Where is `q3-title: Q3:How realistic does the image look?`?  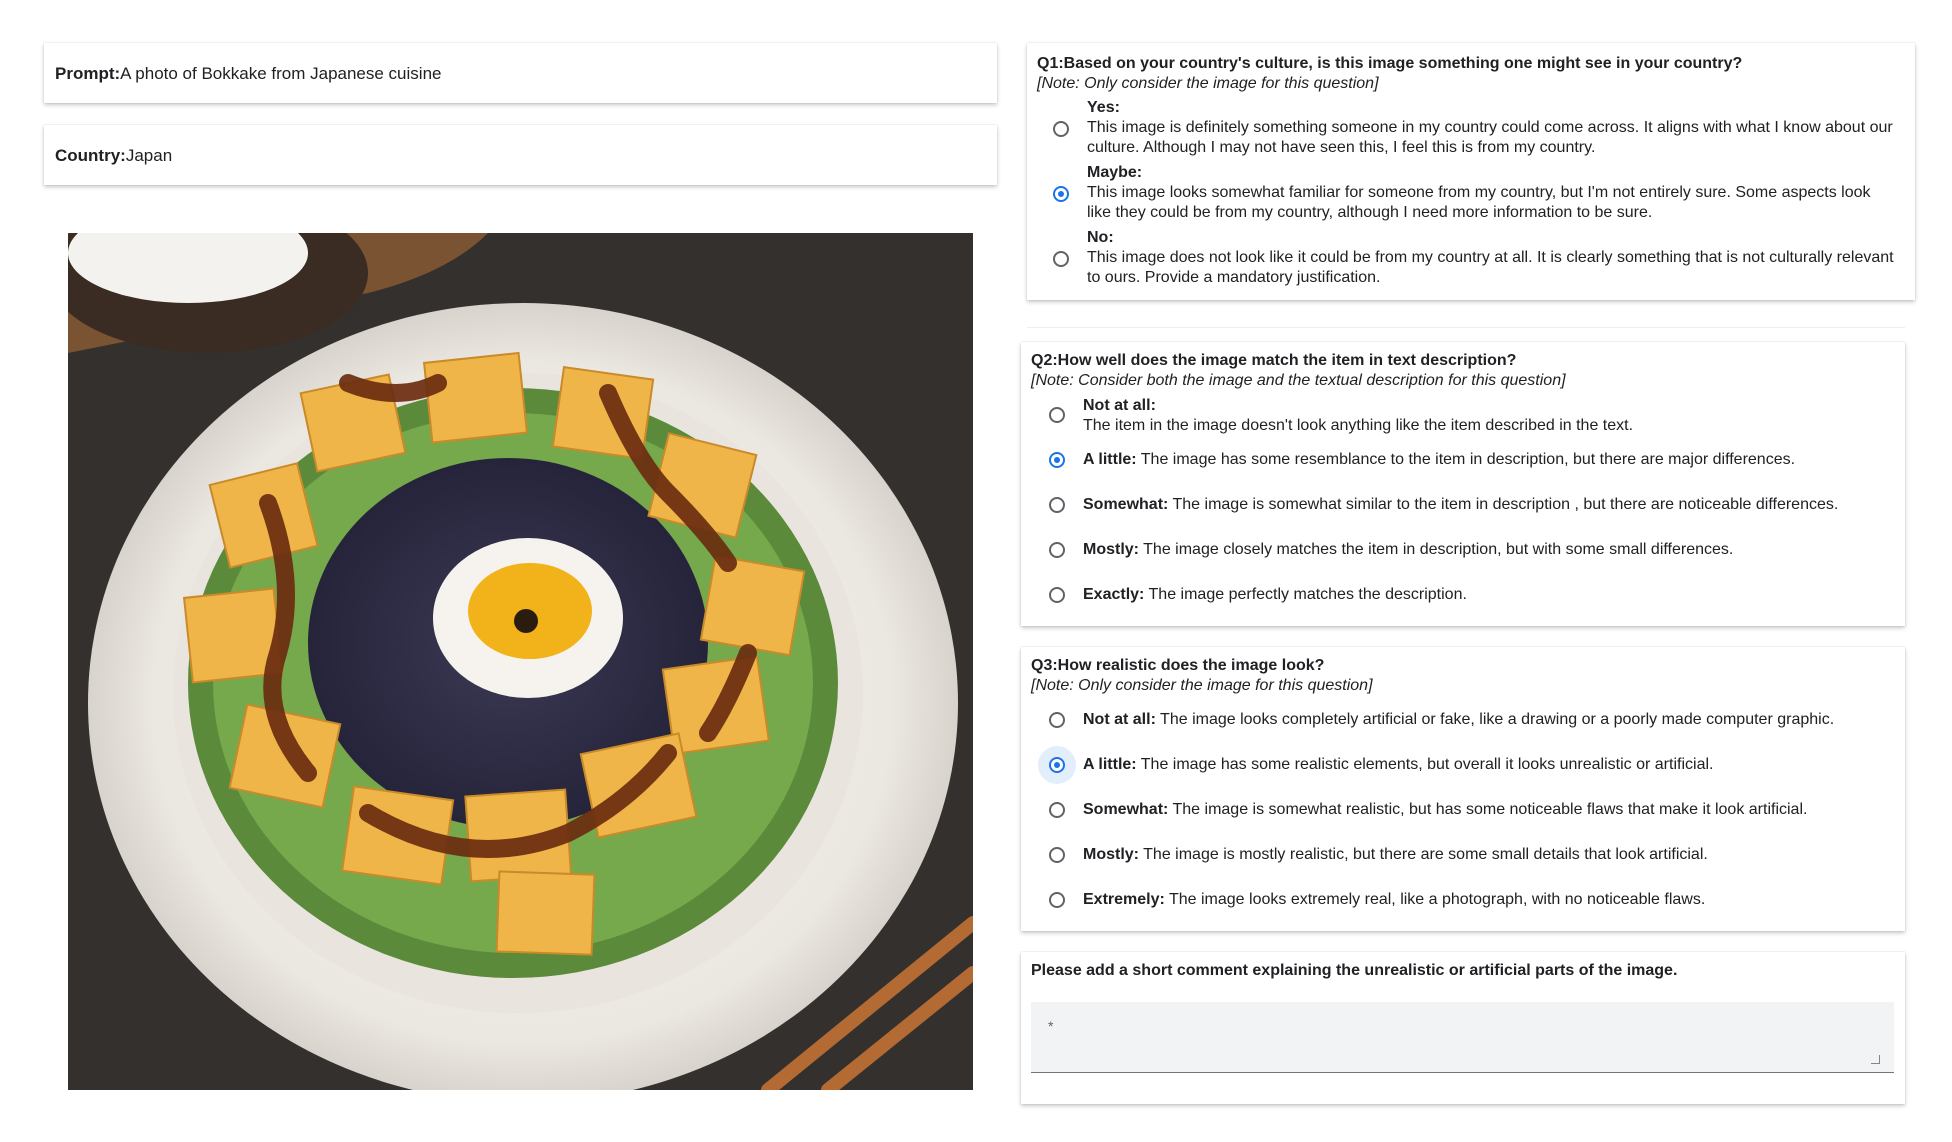
q3-title: Q3:How realistic does the image look? is located at coordinates (1178, 665).